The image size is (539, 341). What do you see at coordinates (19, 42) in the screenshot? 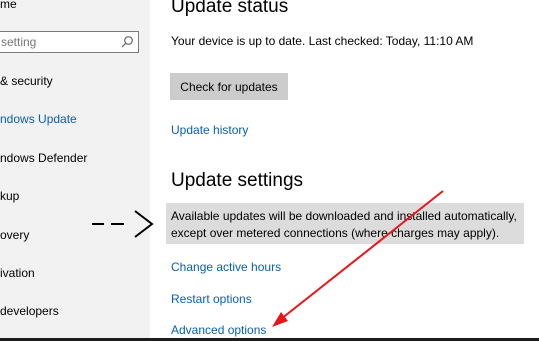
I see `search-placeholder: setting` at bounding box center [19, 42].